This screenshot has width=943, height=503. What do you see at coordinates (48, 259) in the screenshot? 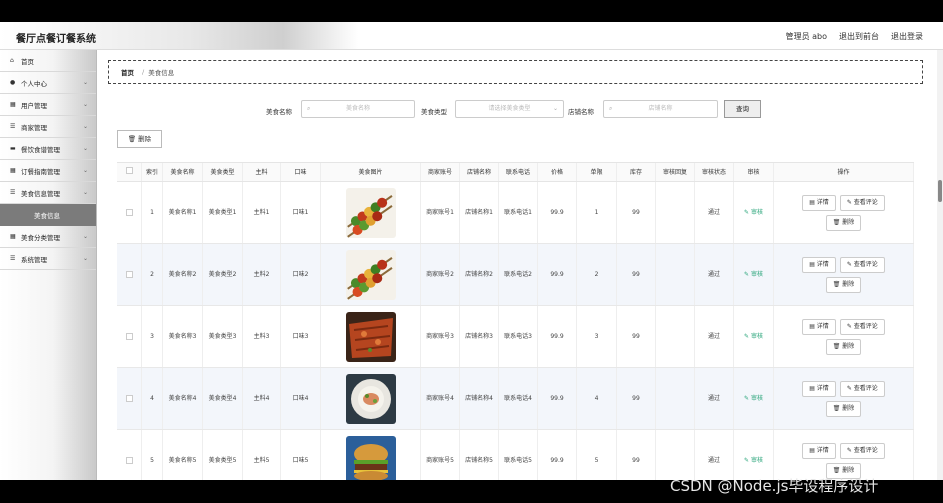
I see `sidebar-item: ☰ 系统管理 ⌄` at bounding box center [48, 259].